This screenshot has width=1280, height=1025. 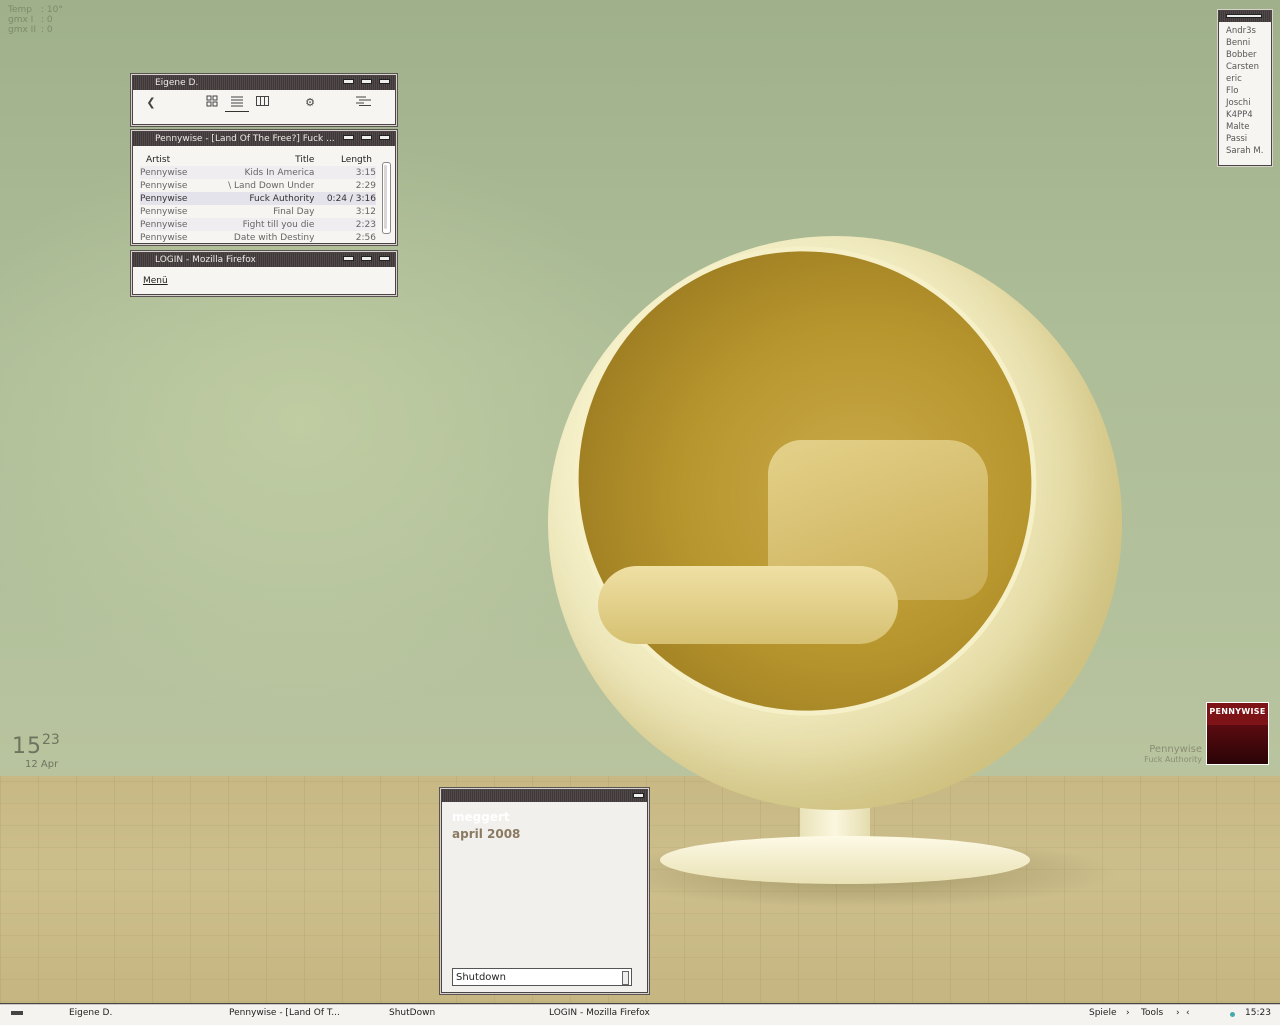 I want to click on clock-hour: 15, so click(x=27, y=746).